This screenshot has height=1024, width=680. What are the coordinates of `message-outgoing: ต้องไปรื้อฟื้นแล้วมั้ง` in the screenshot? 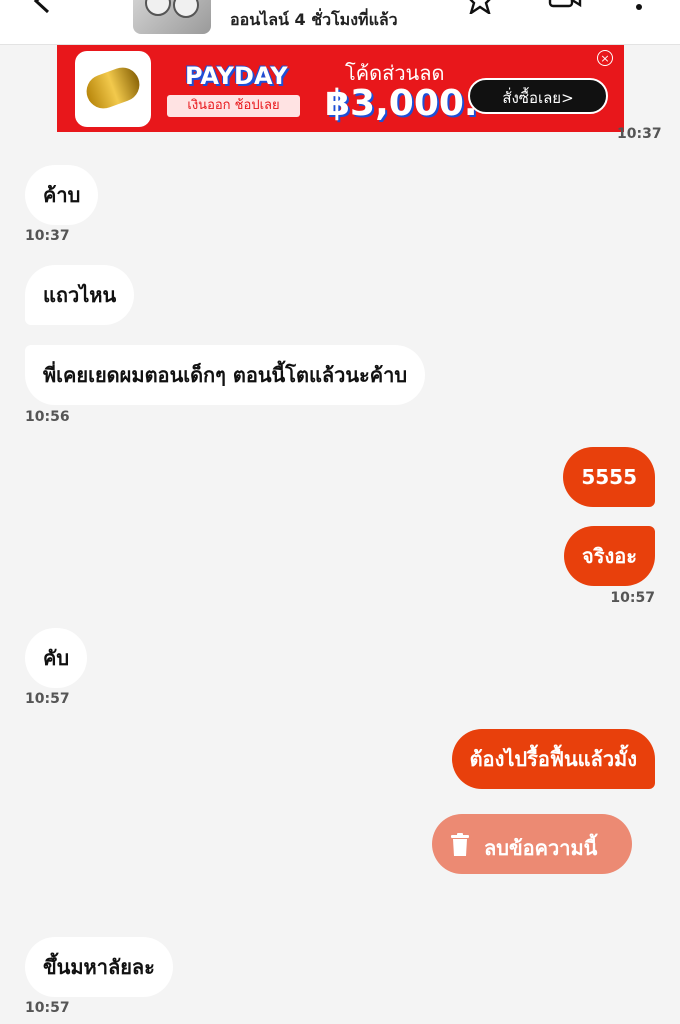 It's located at (553, 759).